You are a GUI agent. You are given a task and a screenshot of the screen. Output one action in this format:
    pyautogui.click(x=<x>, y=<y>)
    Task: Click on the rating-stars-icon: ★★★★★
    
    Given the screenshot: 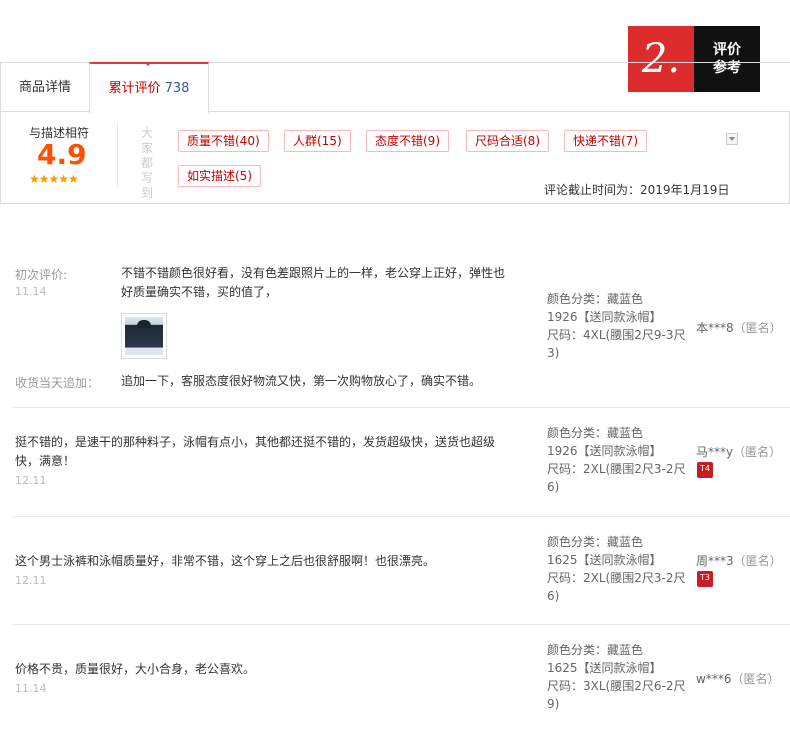 What is the action you would take?
    pyautogui.click(x=54, y=179)
    